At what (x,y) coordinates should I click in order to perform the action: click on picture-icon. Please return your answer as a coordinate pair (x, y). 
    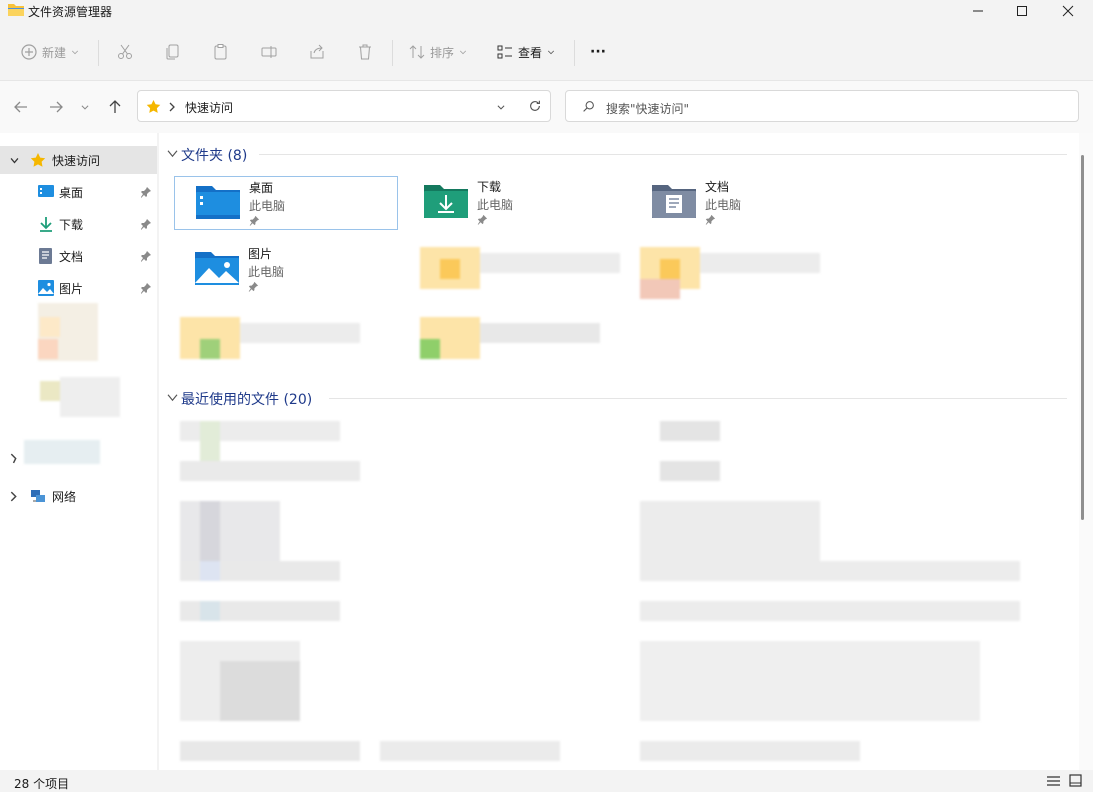
    Looking at the image, I should click on (46, 288).